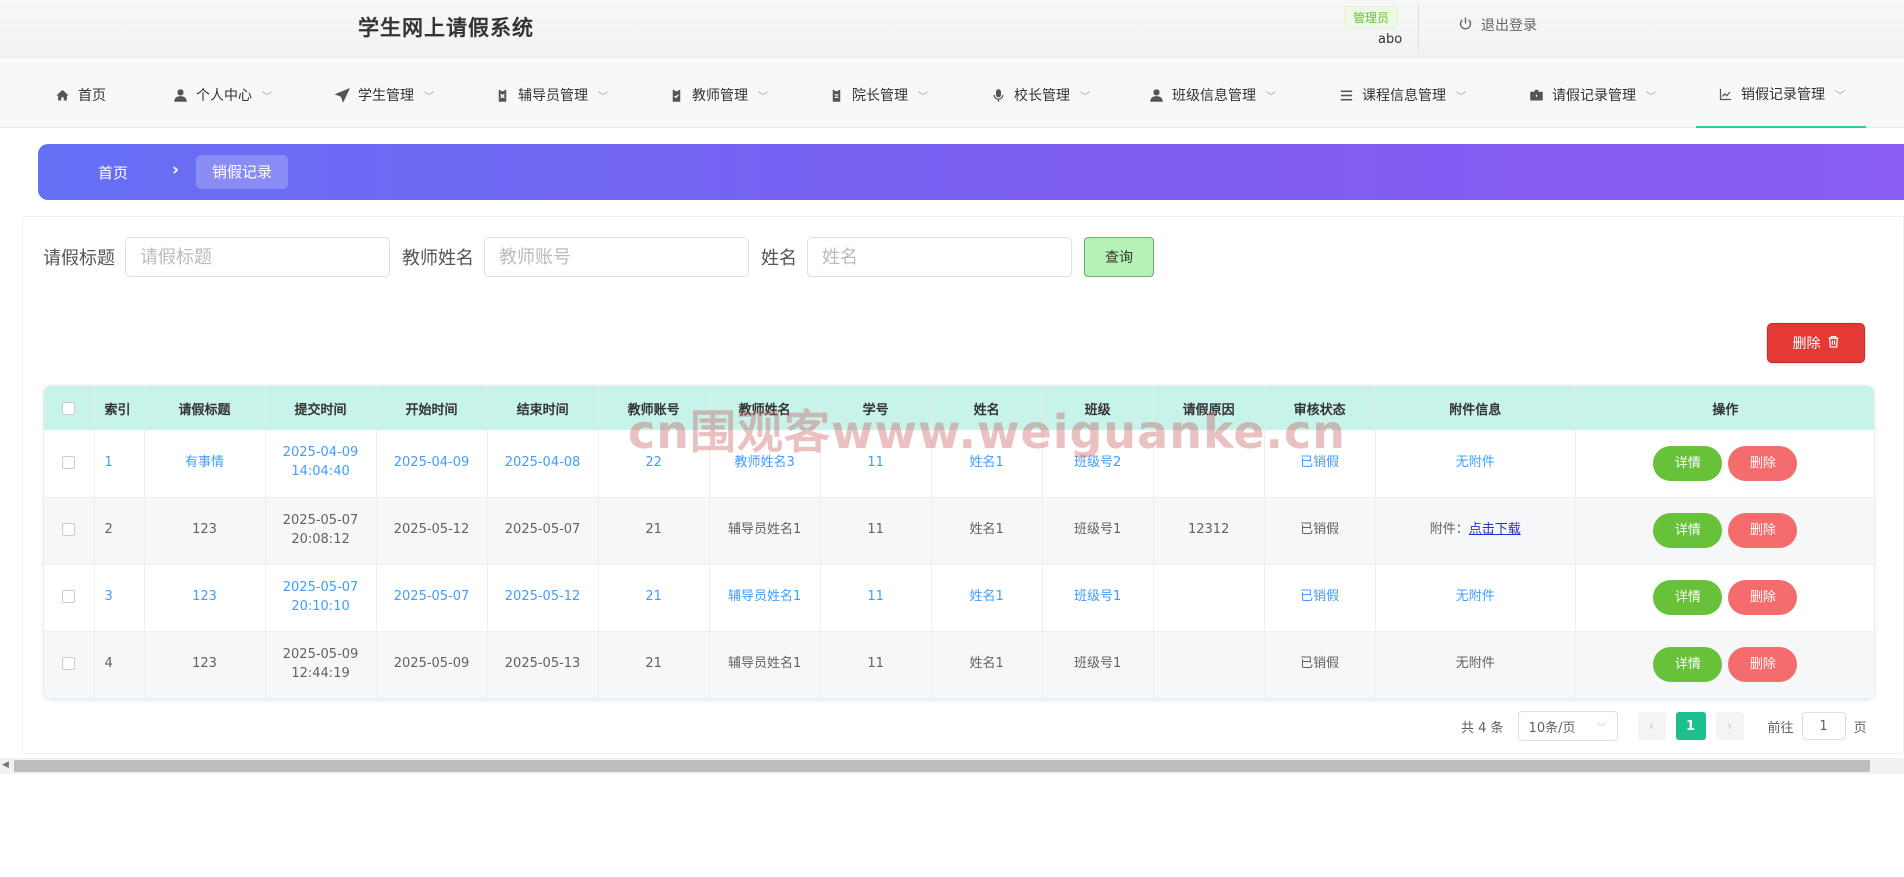  Describe the element at coordinates (1212, 95) in the screenshot. I see `nav-item-classes: 班级信息管理 ﹀` at that location.